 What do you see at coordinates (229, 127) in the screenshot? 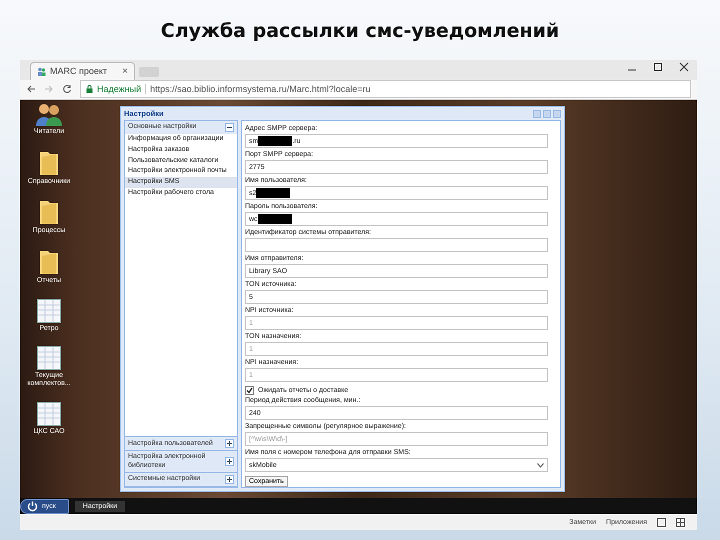
I see `collapse-icon` at bounding box center [229, 127].